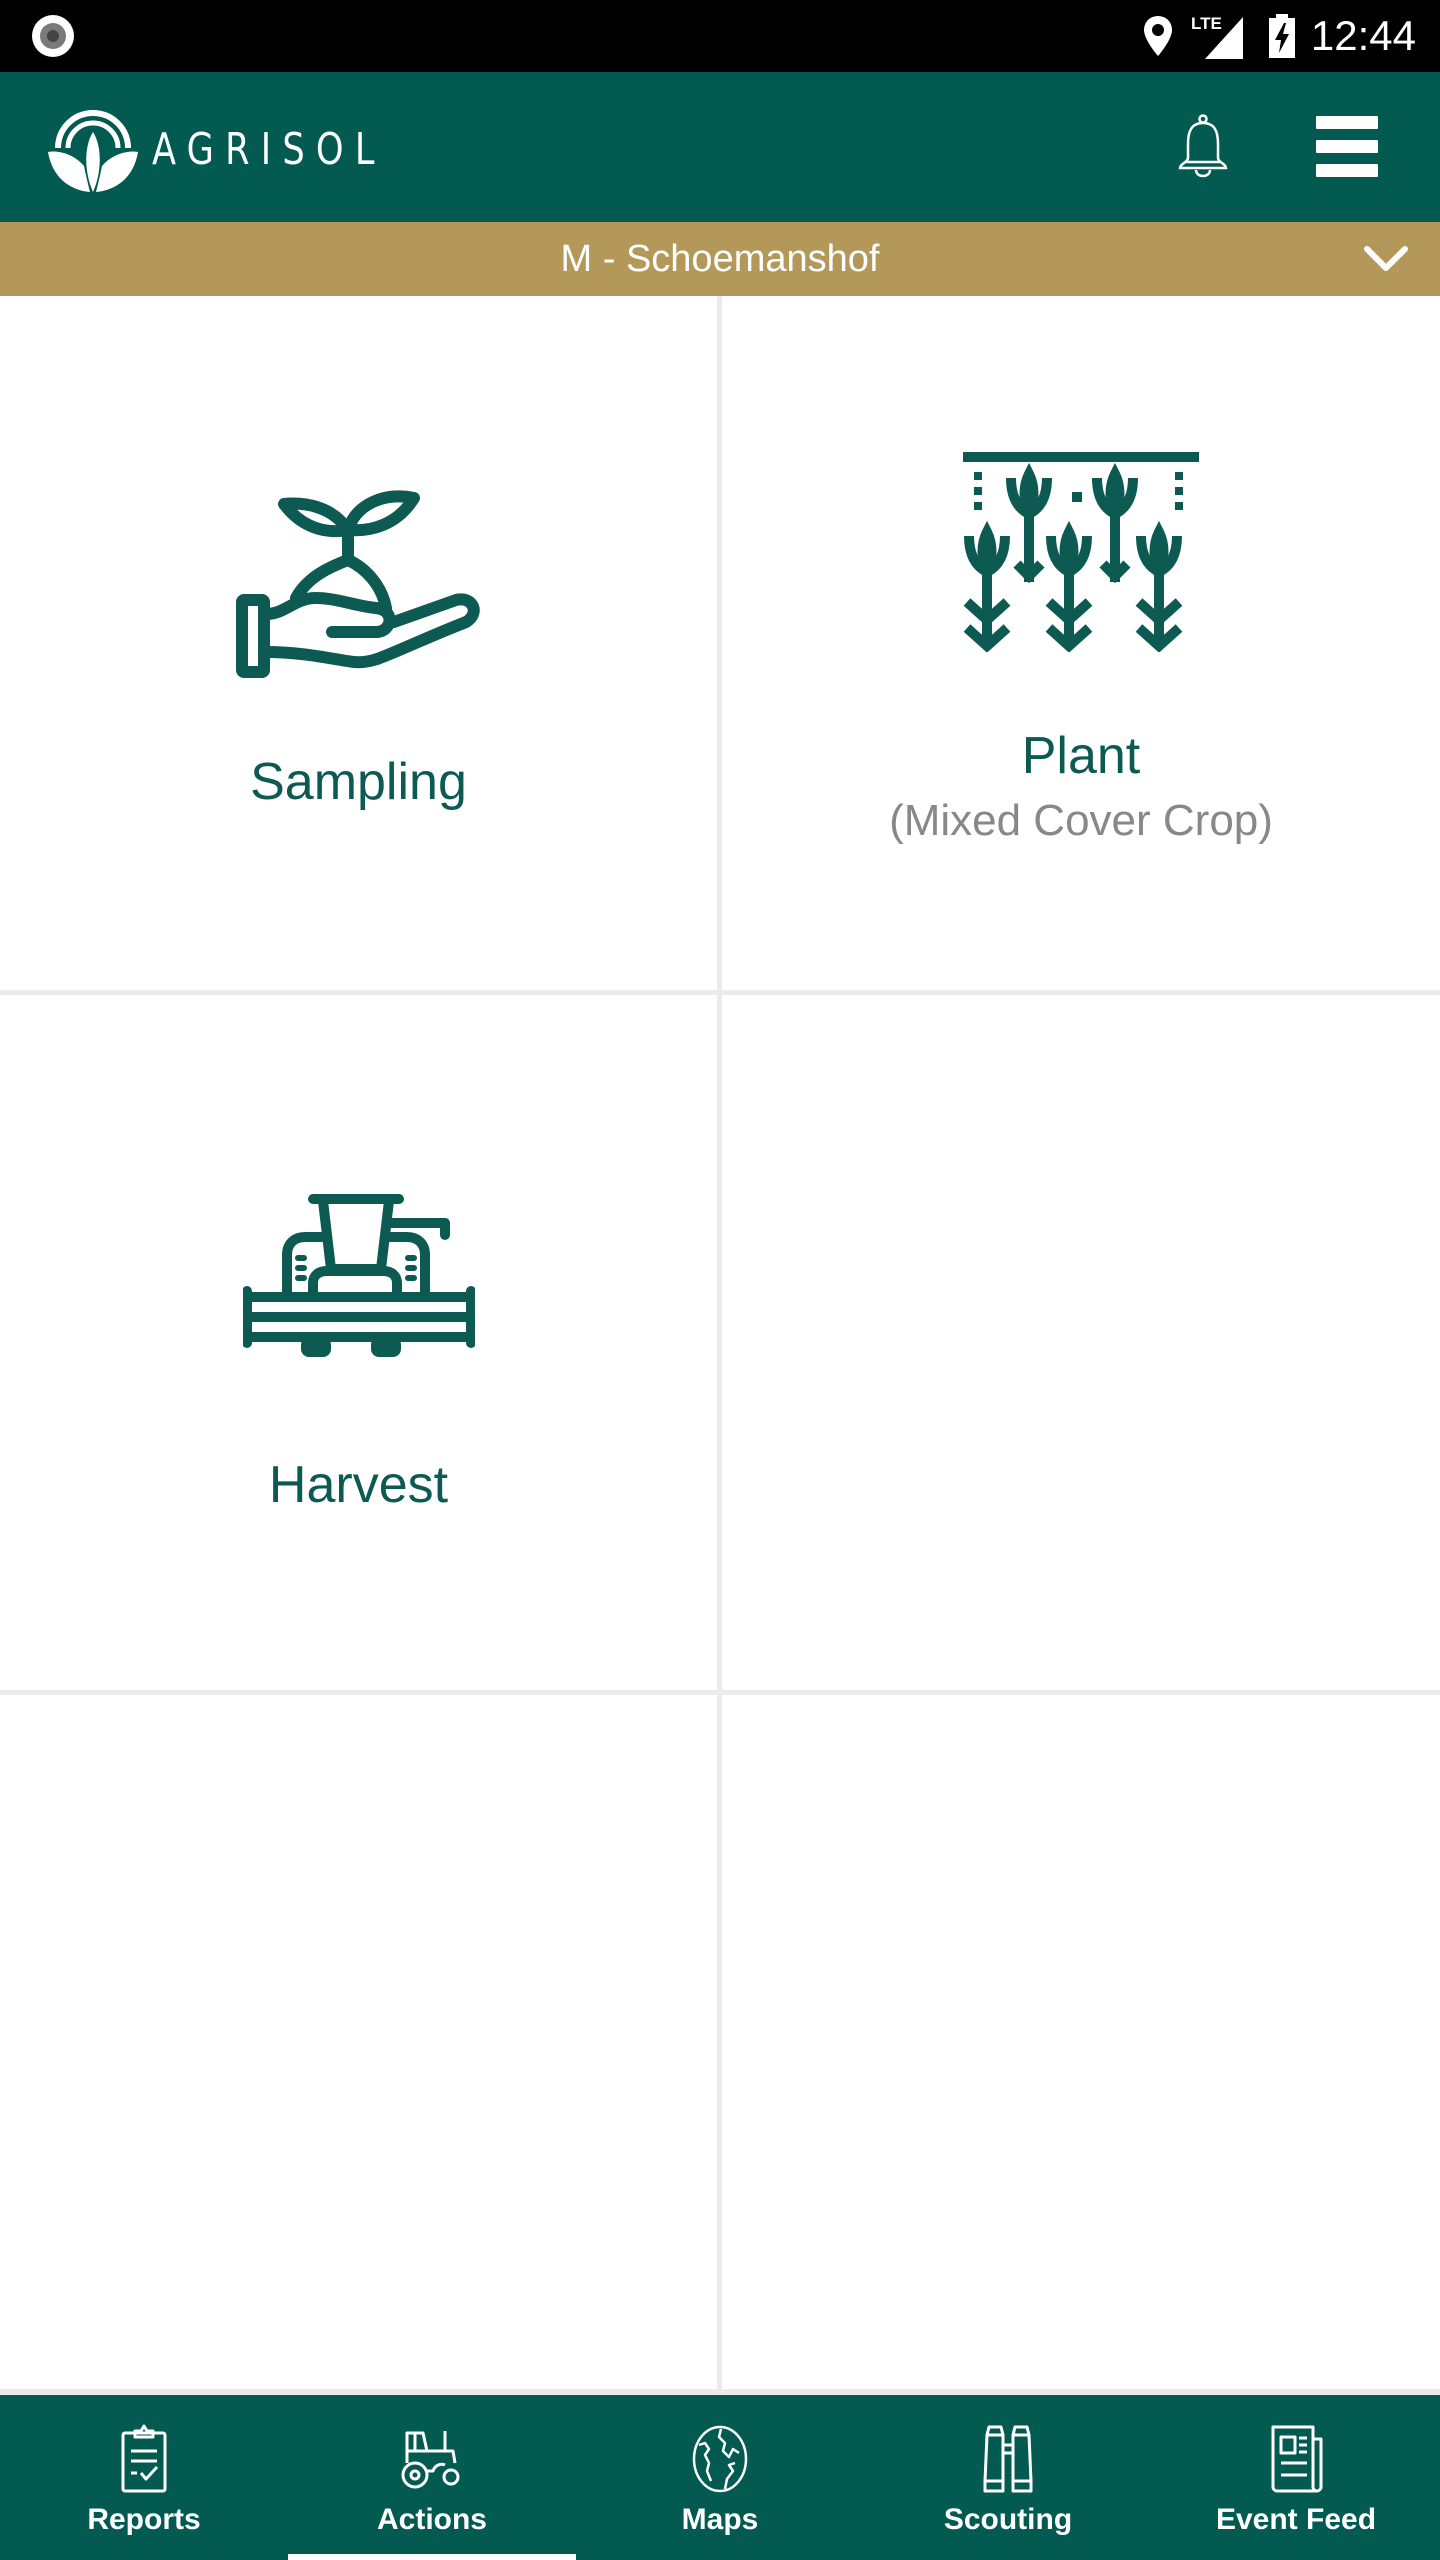 This screenshot has height=2560, width=1440. I want to click on action-plant: Plant (Mixed Cover Crop), so click(1081, 643).